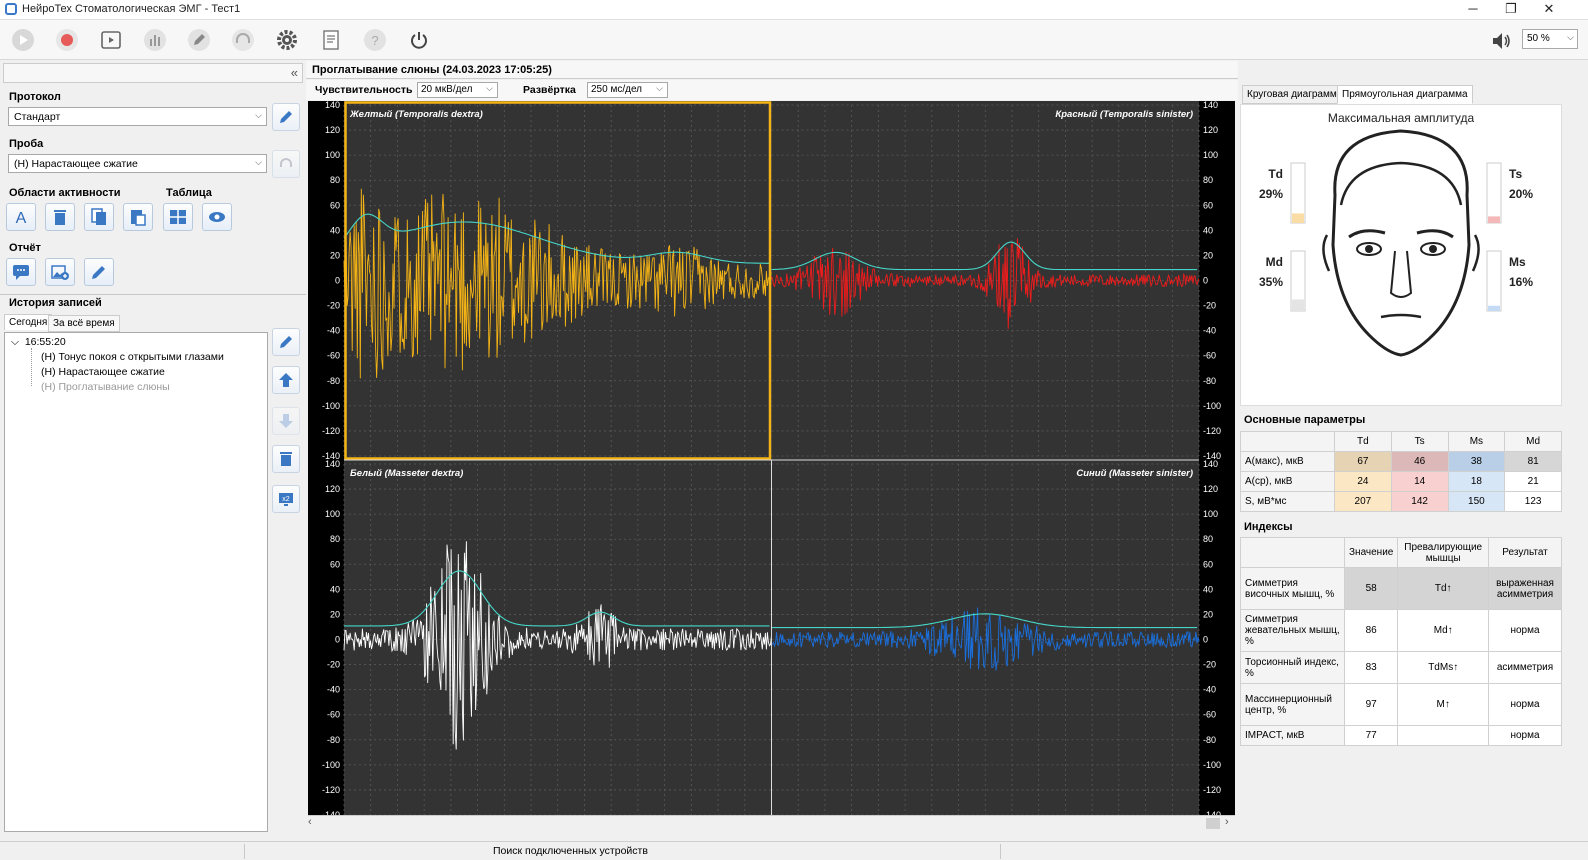 The width and height of the screenshot is (1588, 860). Describe the element at coordinates (419, 40) in the screenshot. I see `power-button` at that location.